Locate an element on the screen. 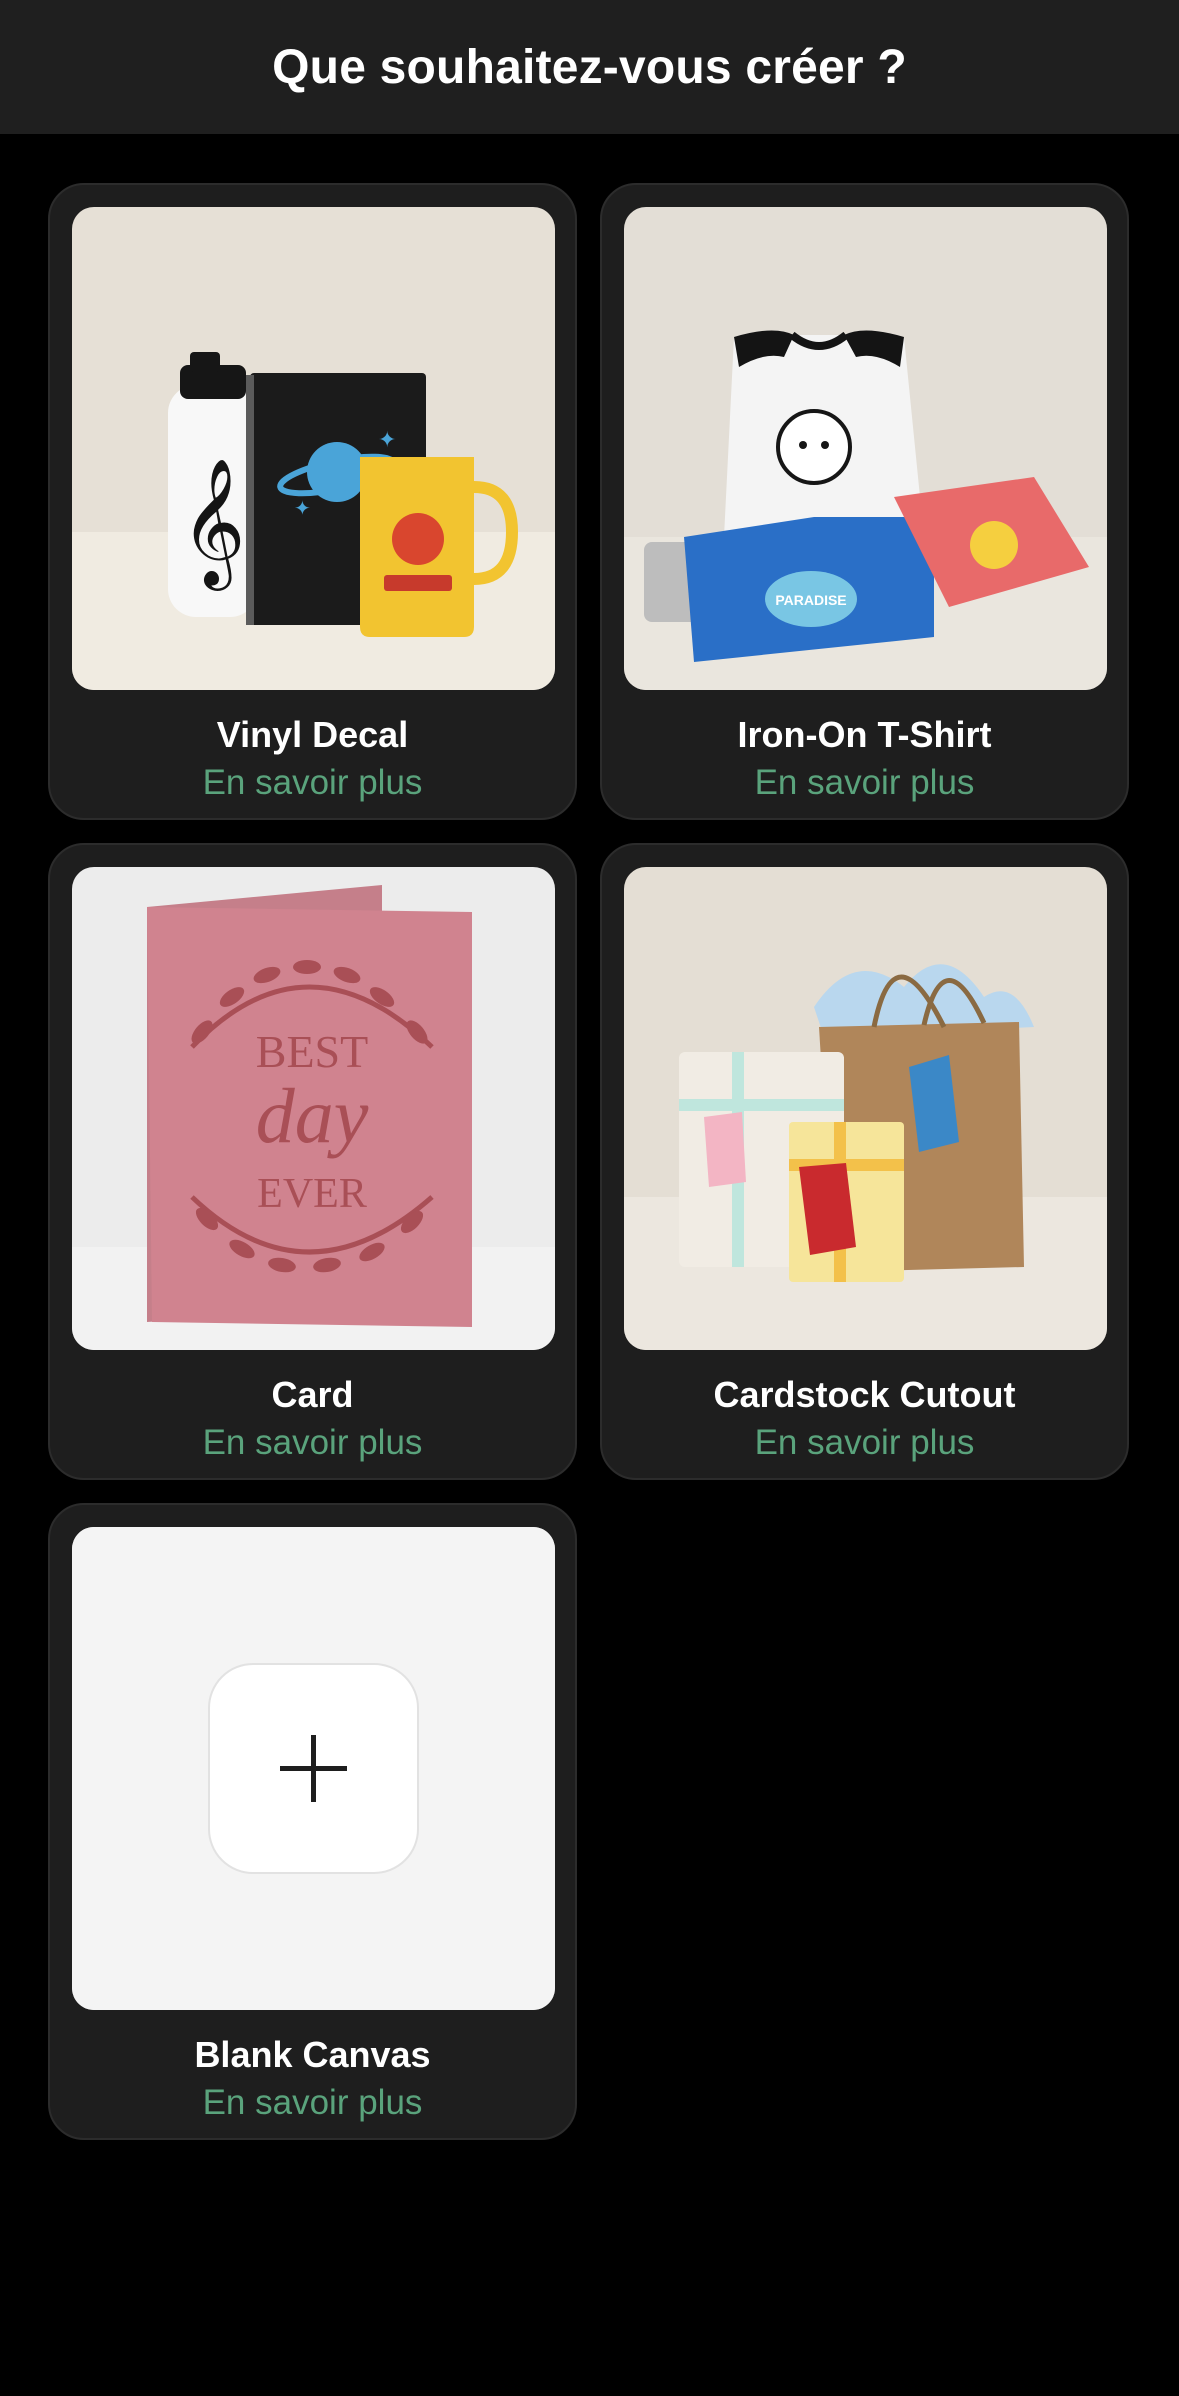  project-title: Blank Canvas is located at coordinates (312, 2054).